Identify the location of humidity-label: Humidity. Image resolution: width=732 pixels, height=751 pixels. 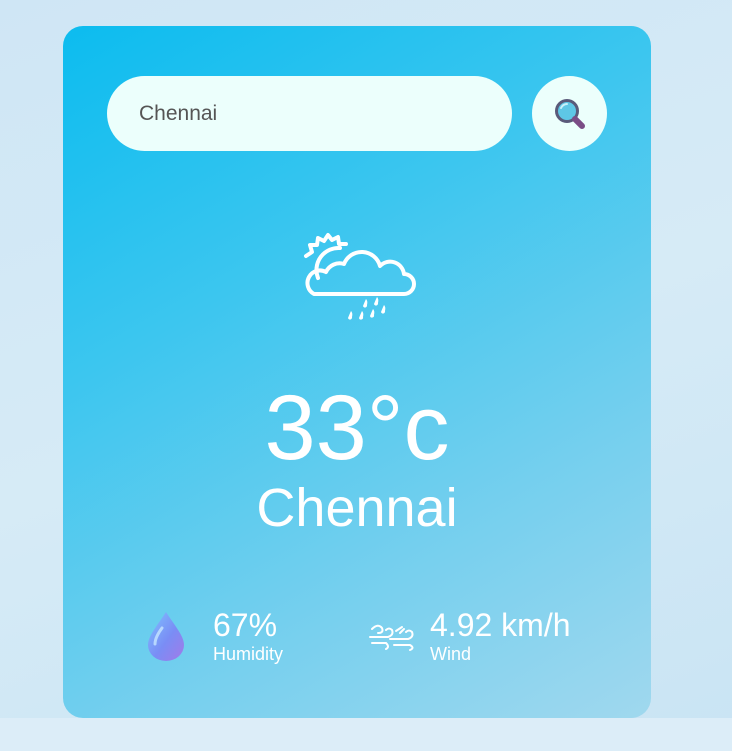
(248, 654).